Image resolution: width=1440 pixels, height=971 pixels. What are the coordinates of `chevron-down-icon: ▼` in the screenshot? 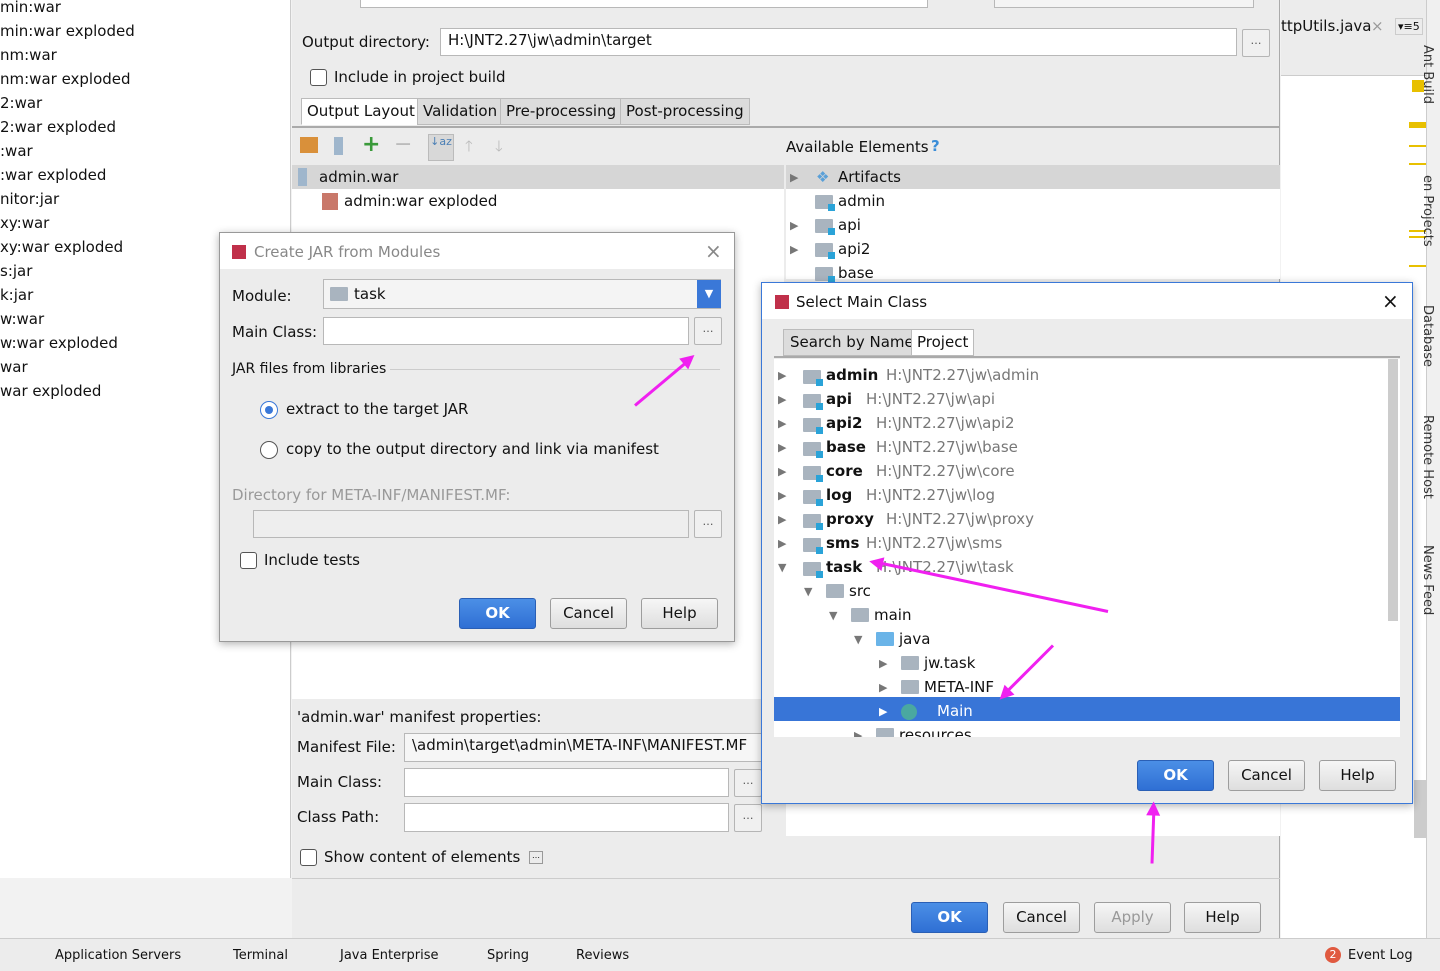 It's located at (709, 294).